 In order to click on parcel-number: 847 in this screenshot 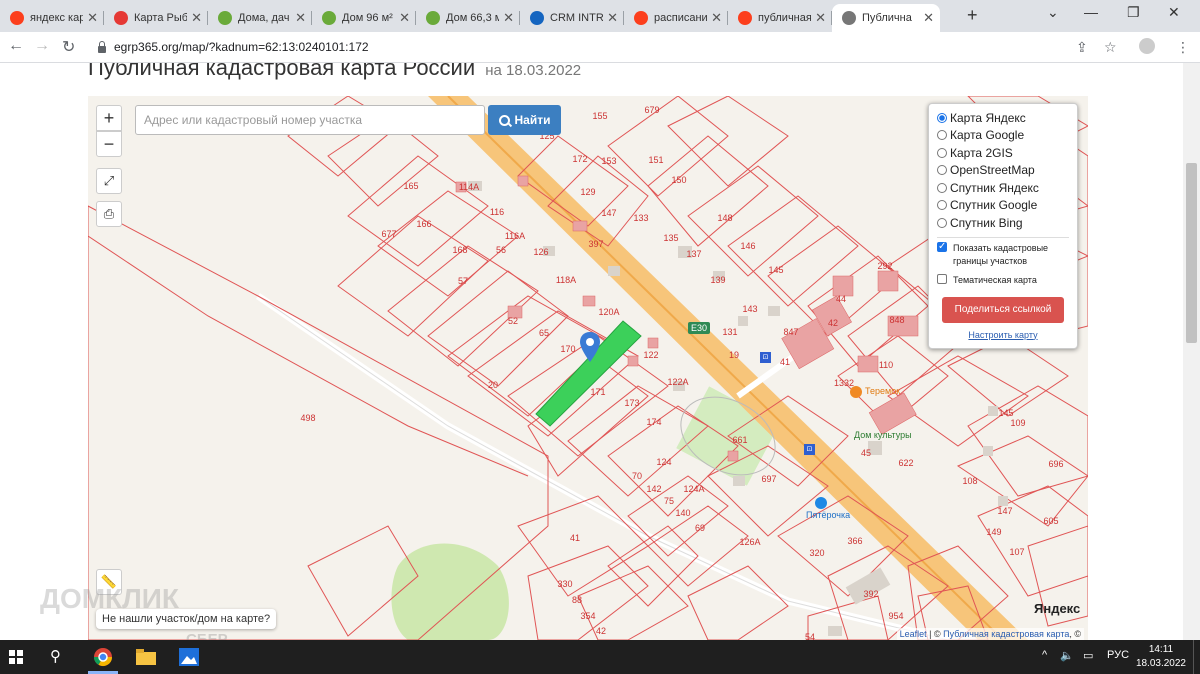, I will do `click(790, 332)`.